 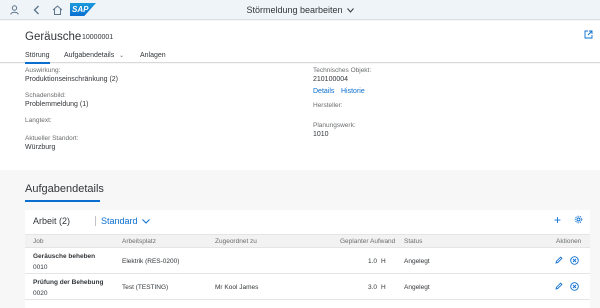 I want to click on details-link: Details, so click(x=323, y=91).